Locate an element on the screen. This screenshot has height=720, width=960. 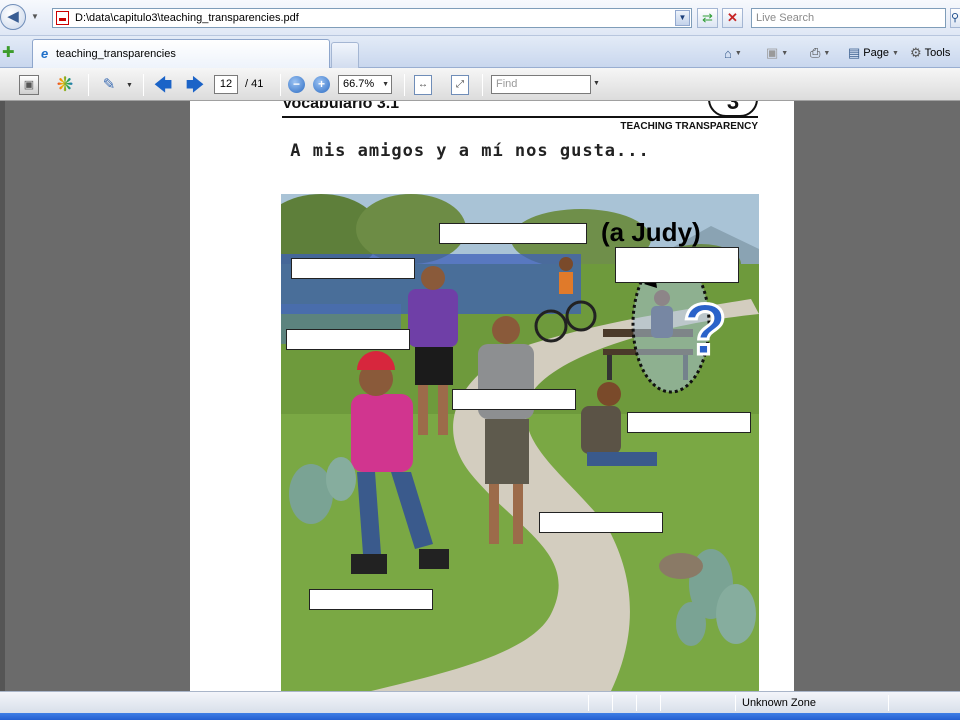
page-menu-label: Page is located at coordinates (876, 53).